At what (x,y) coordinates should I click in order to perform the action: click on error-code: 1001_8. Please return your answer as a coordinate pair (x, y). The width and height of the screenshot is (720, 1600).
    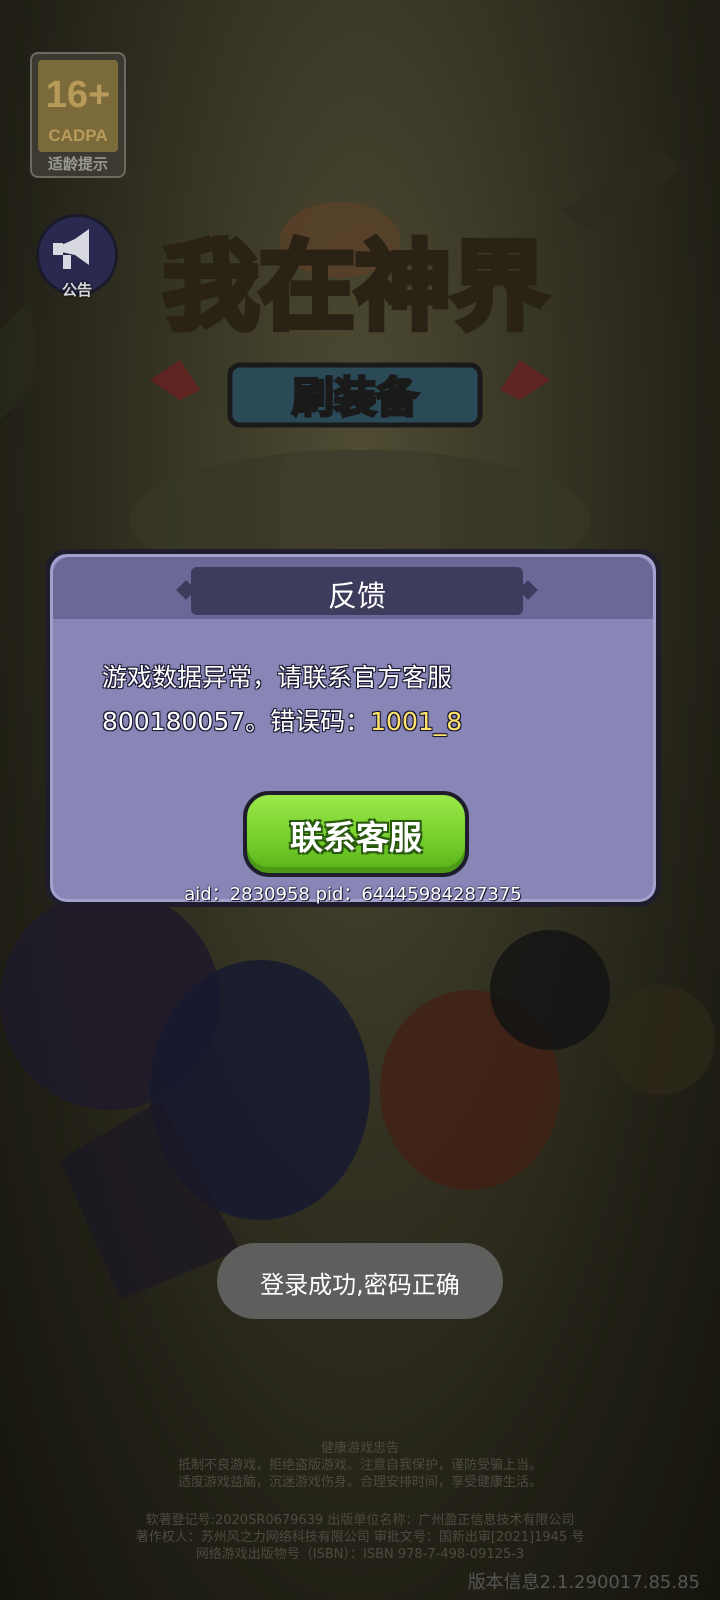
    Looking at the image, I should click on (416, 721).